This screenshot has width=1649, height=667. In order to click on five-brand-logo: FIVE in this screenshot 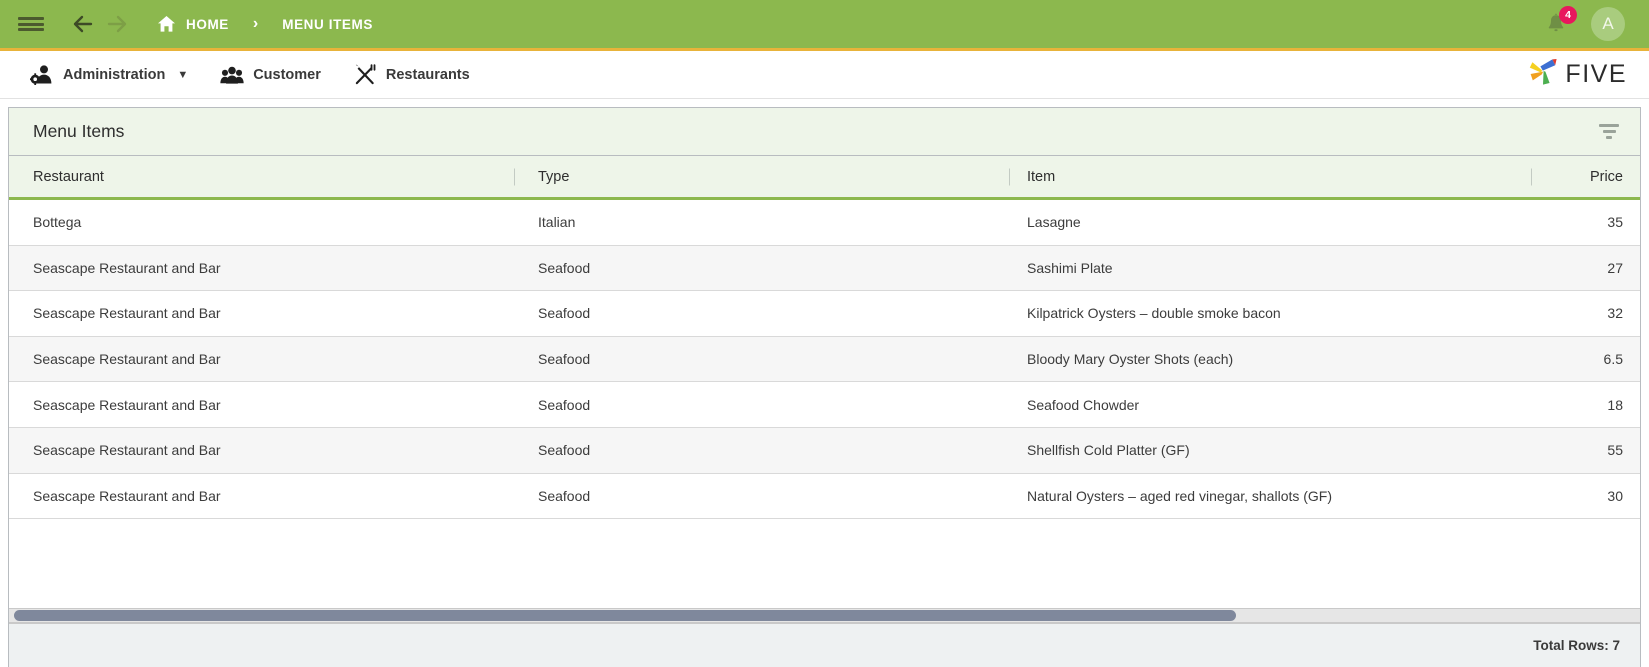, I will do `click(1588, 74)`.